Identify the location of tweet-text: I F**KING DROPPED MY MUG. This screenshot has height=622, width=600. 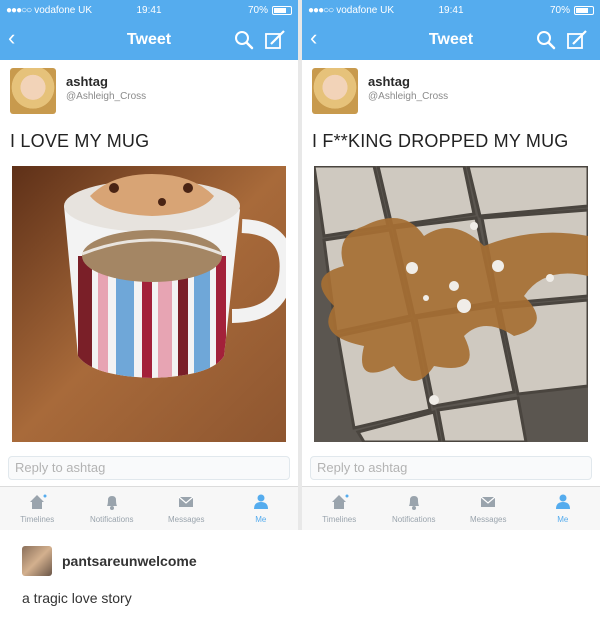
(440, 141).